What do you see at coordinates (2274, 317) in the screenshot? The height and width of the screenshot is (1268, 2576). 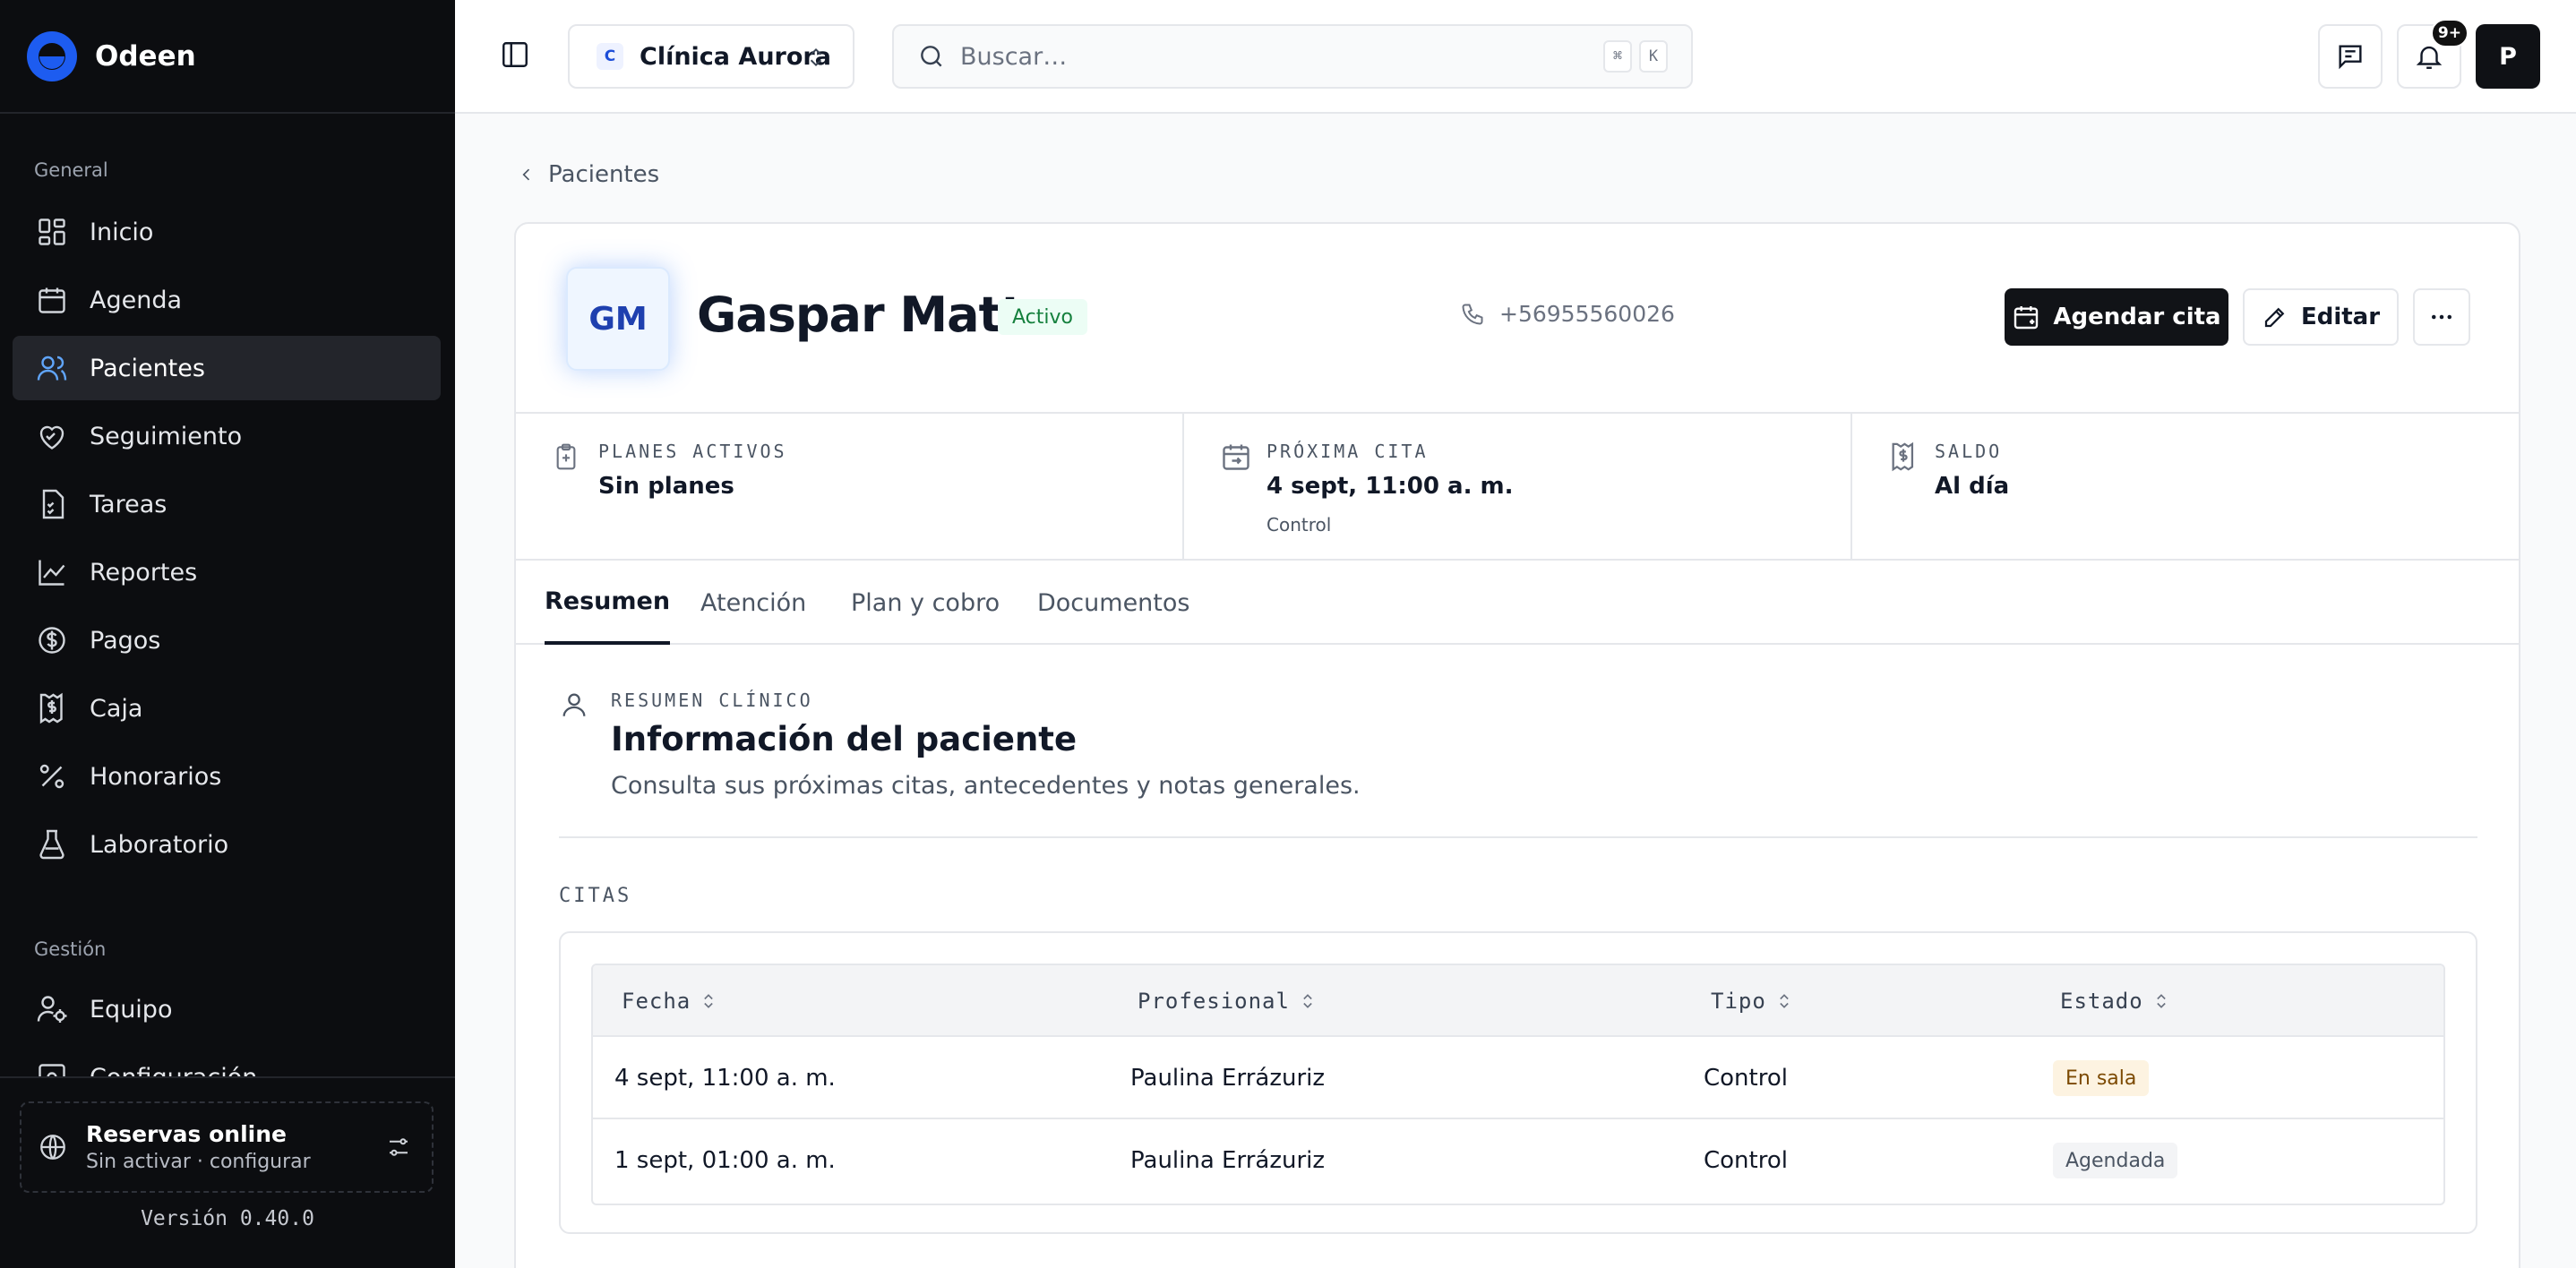 I see `pencil-icon` at bounding box center [2274, 317].